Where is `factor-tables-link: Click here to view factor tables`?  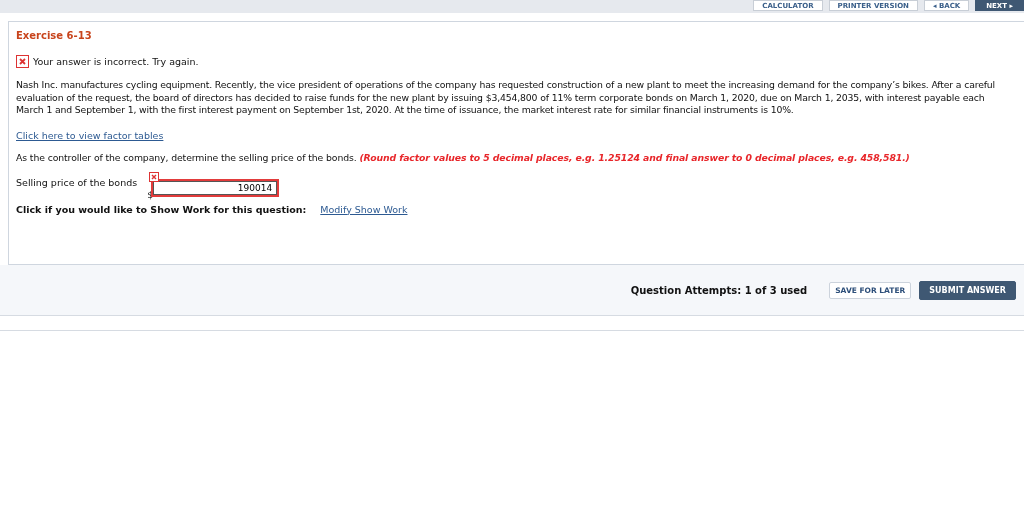 factor-tables-link: Click here to view factor tables is located at coordinates (90, 135).